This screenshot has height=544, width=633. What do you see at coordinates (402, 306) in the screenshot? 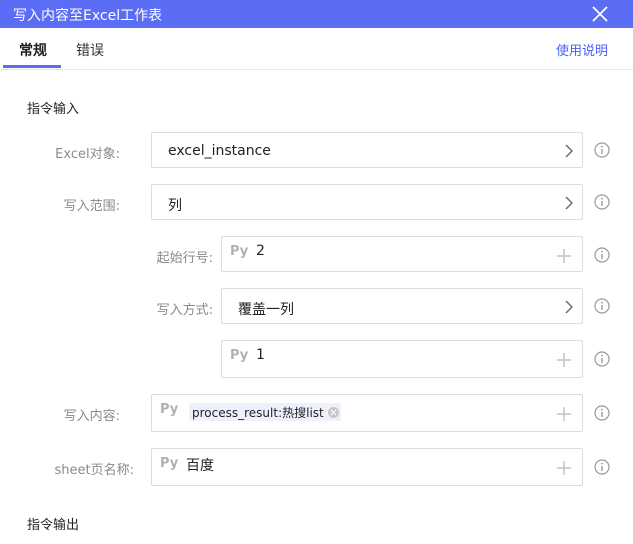
I see `write-mode-select: 覆盖一列` at bounding box center [402, 306].